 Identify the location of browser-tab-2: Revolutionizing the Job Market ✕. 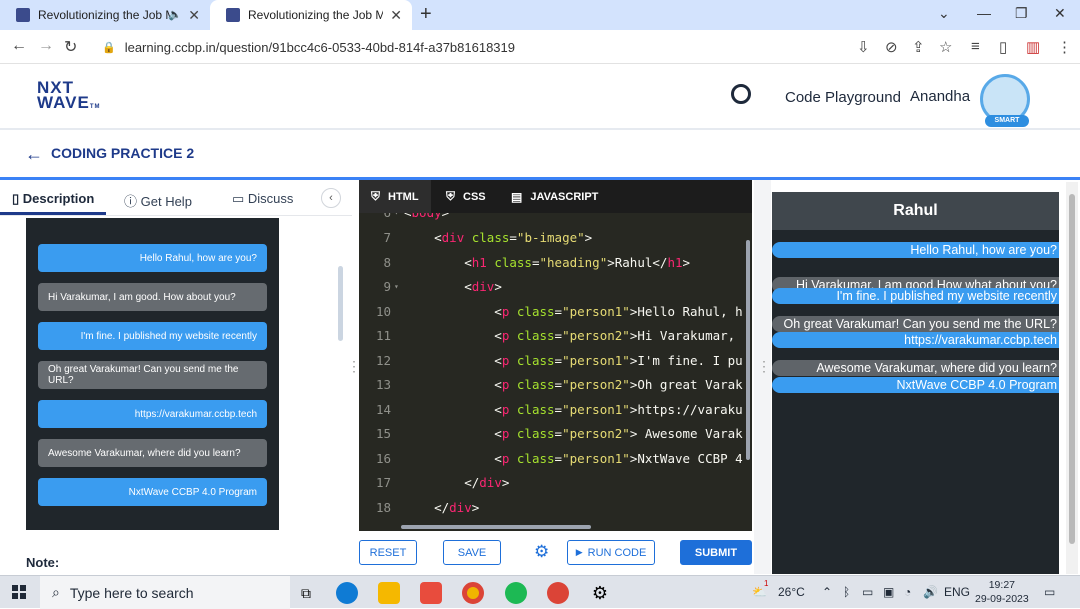
(311, 15).